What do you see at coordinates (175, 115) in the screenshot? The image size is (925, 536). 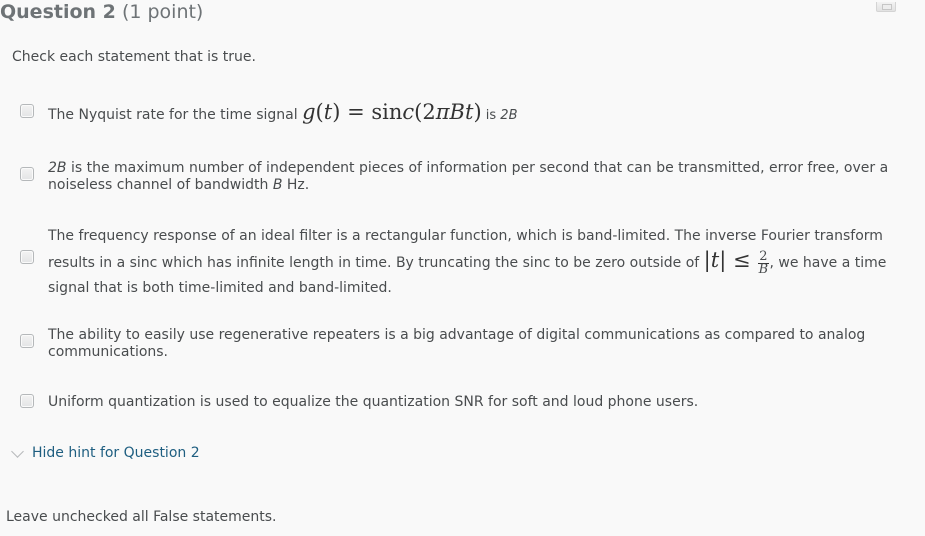 I see `option-1-text-lead: The Nyquist rate for the time signal` at bounding box center [175, 115].